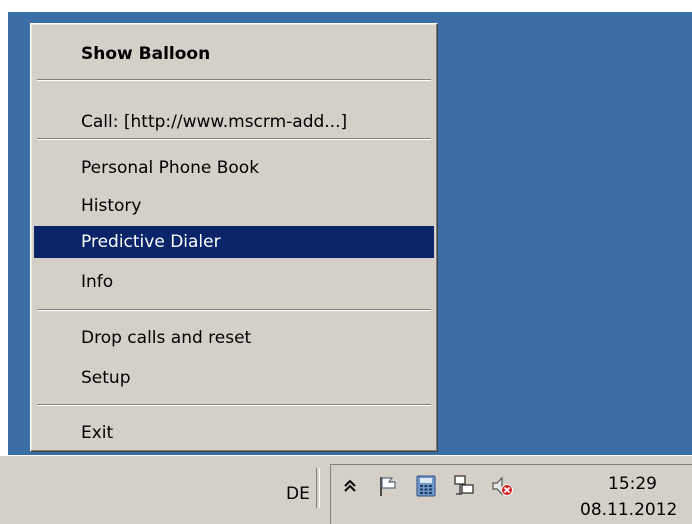 This screenshot has height=524, width=692. I want to click on action-center-flag-icon, so click(388, 486).